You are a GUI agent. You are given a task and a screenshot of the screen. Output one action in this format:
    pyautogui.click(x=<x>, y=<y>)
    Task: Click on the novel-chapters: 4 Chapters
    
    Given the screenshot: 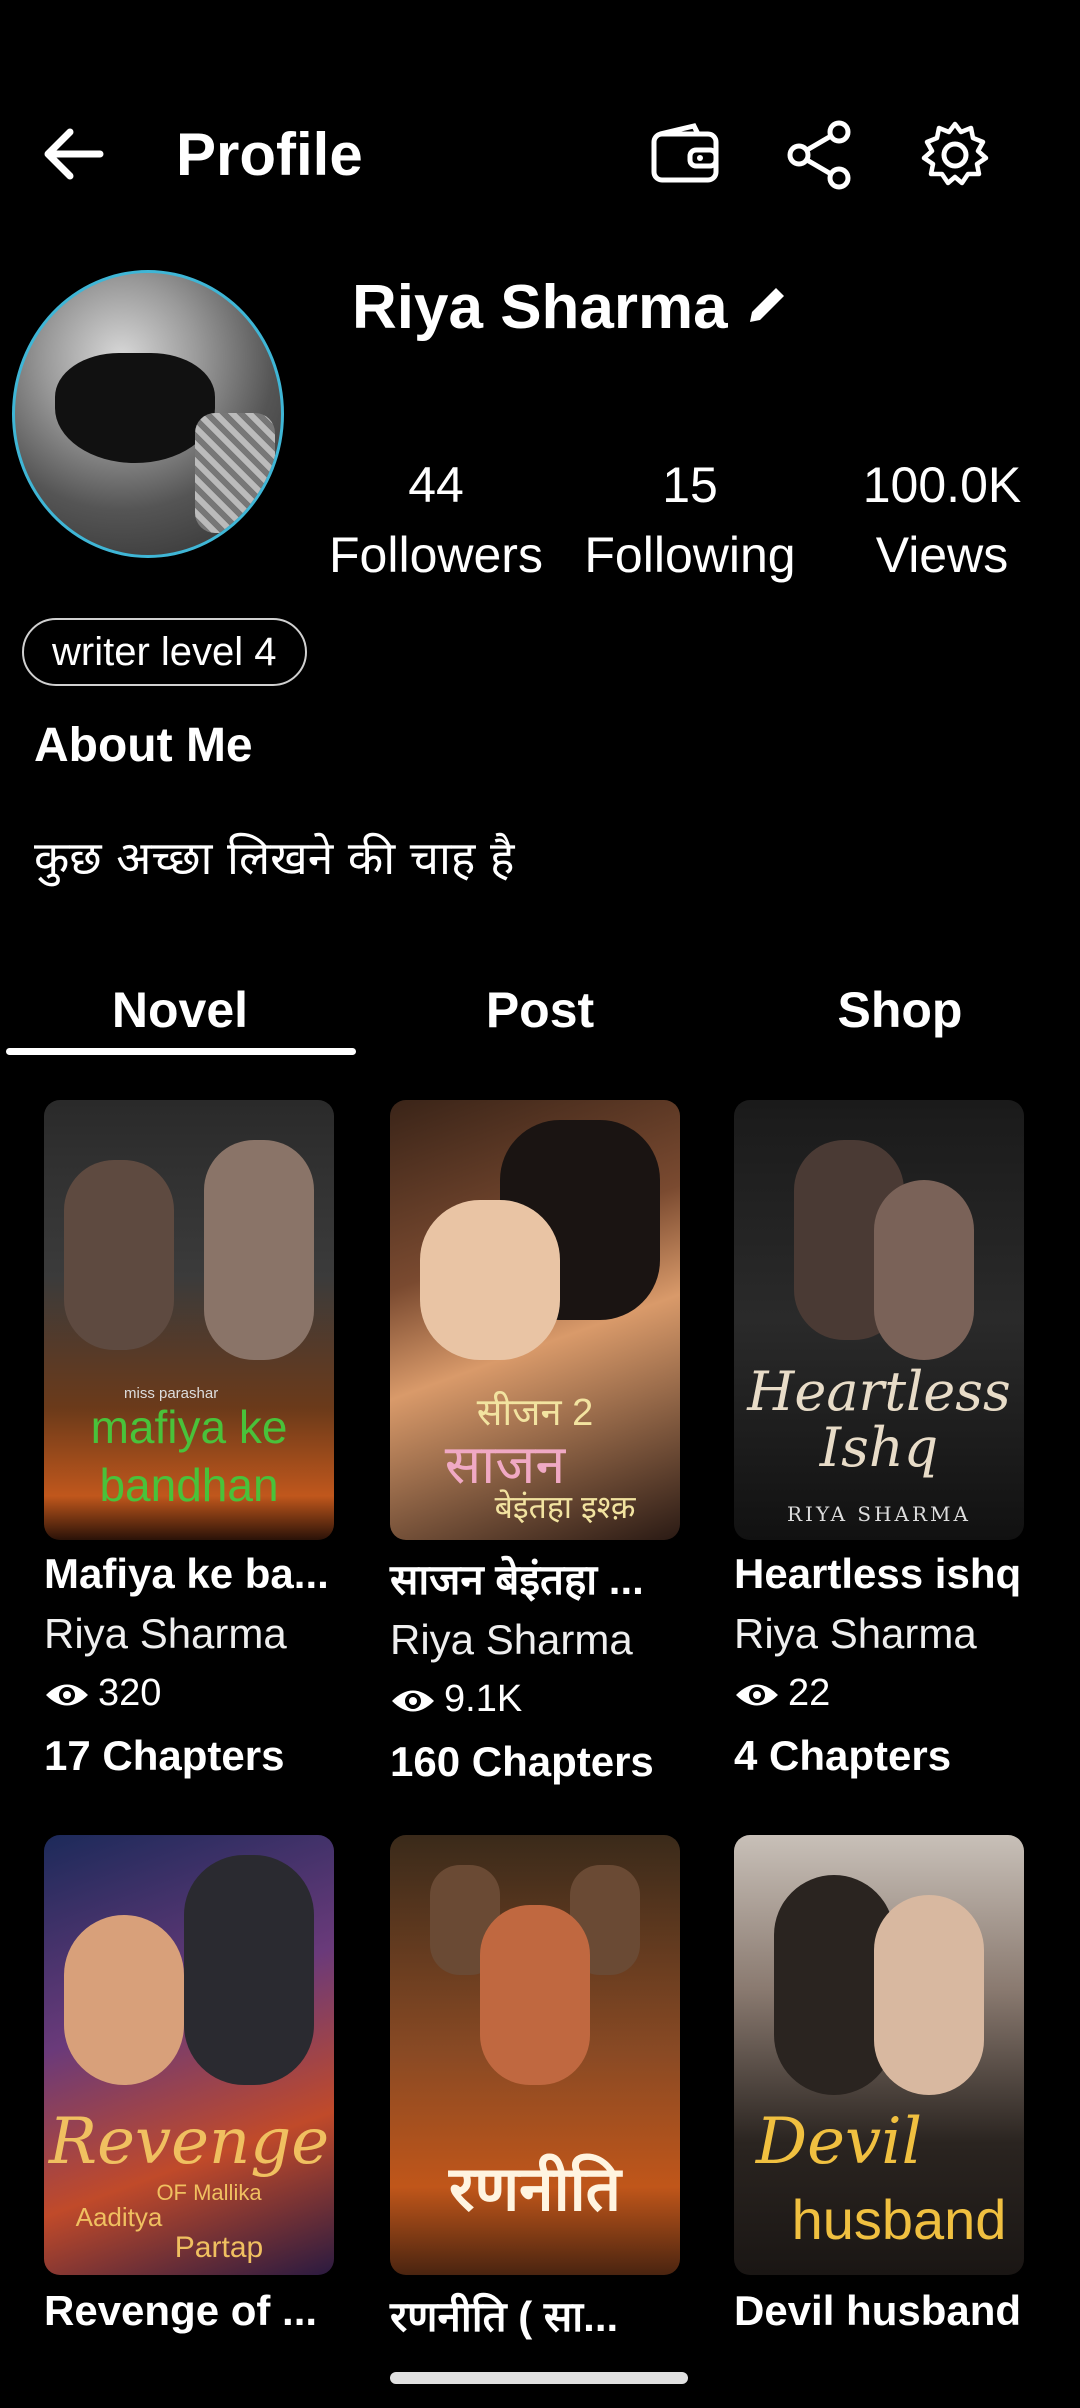 What is the action you would take?
    pyautogui.click(x=843, y=1755)
    